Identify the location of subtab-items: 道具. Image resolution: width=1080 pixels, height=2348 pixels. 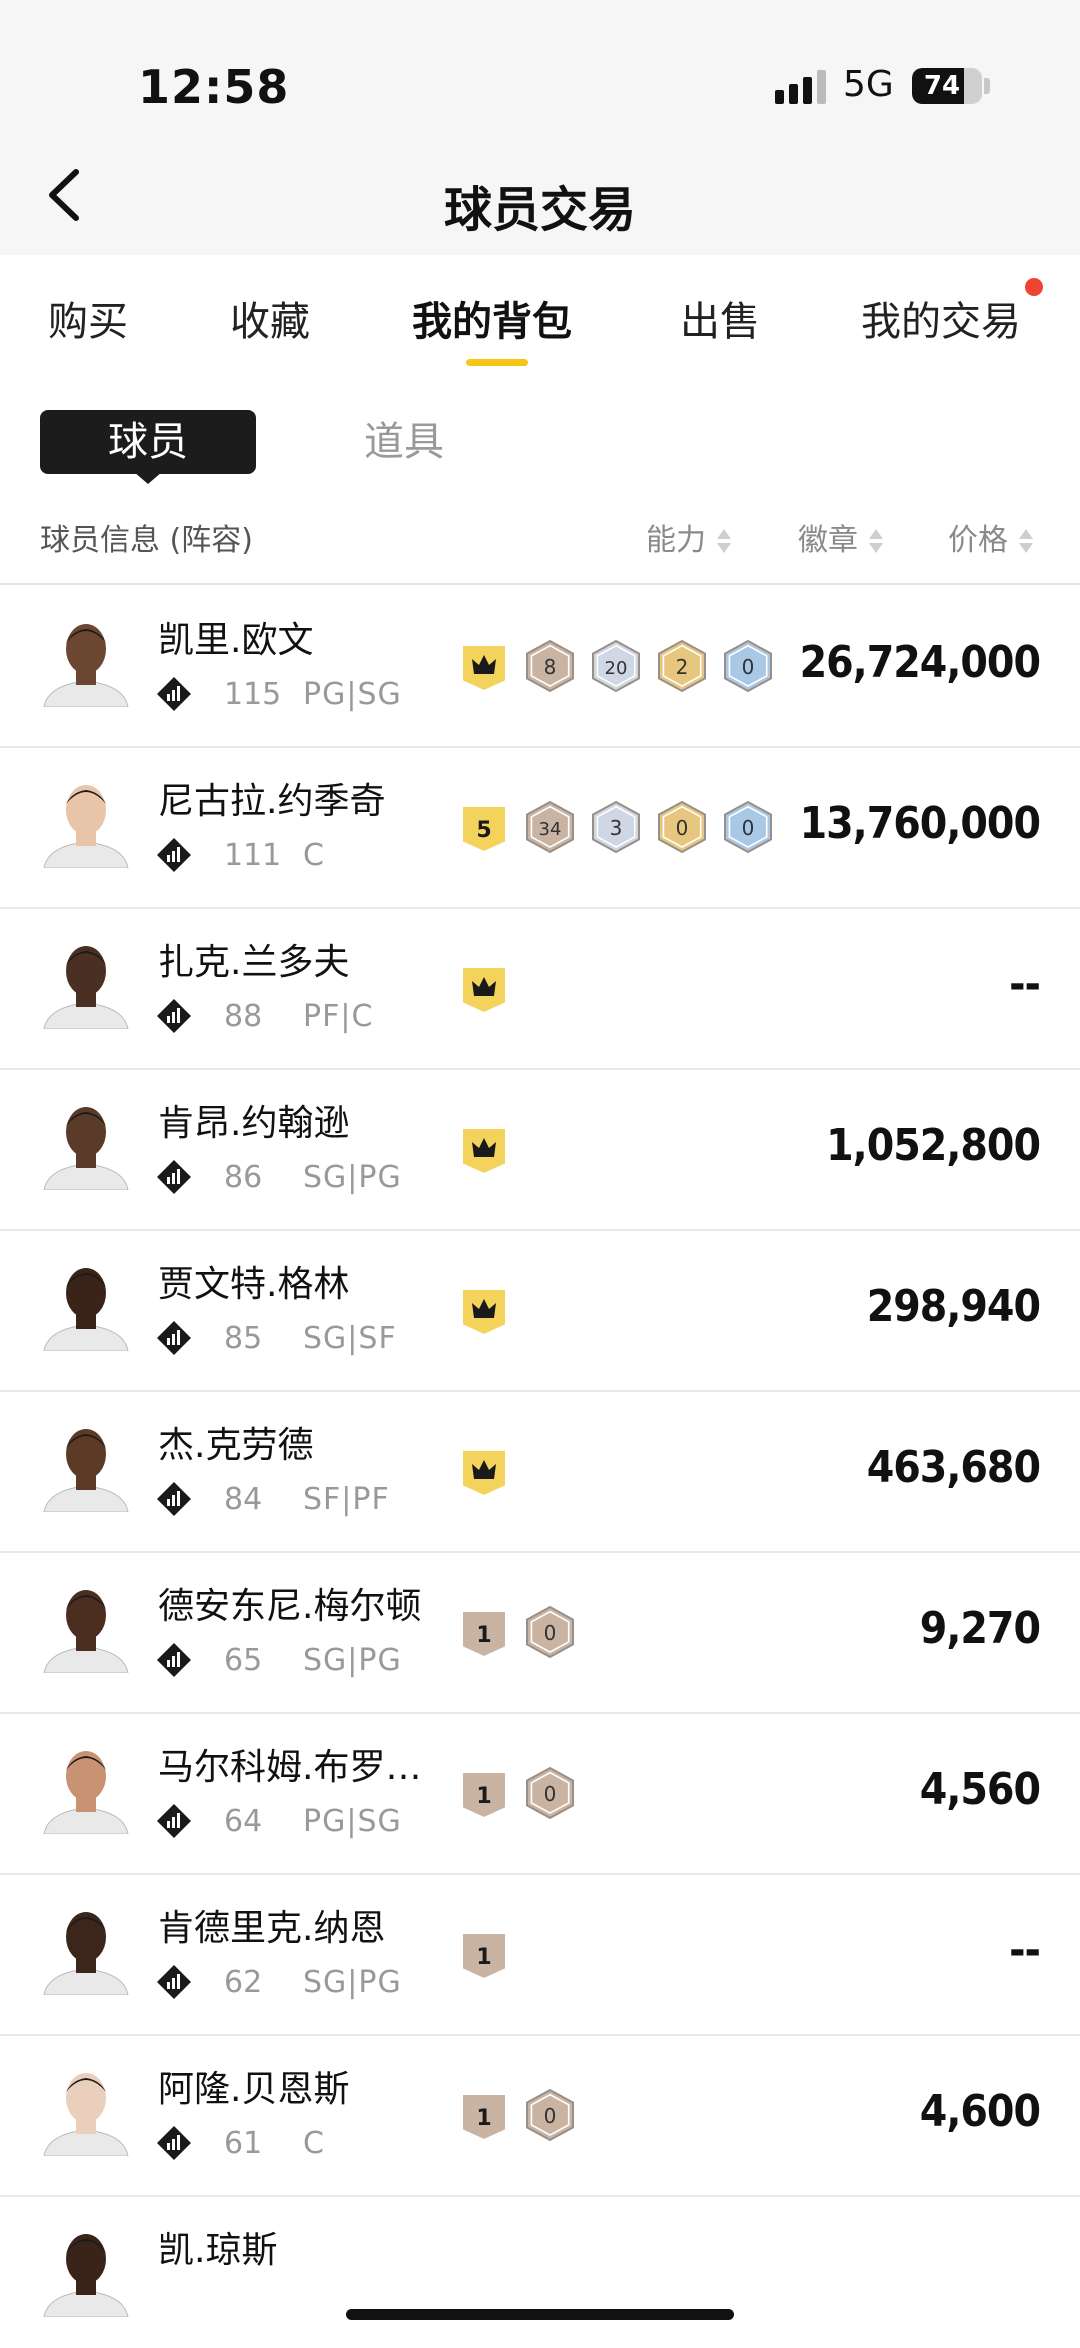
(404, 442).